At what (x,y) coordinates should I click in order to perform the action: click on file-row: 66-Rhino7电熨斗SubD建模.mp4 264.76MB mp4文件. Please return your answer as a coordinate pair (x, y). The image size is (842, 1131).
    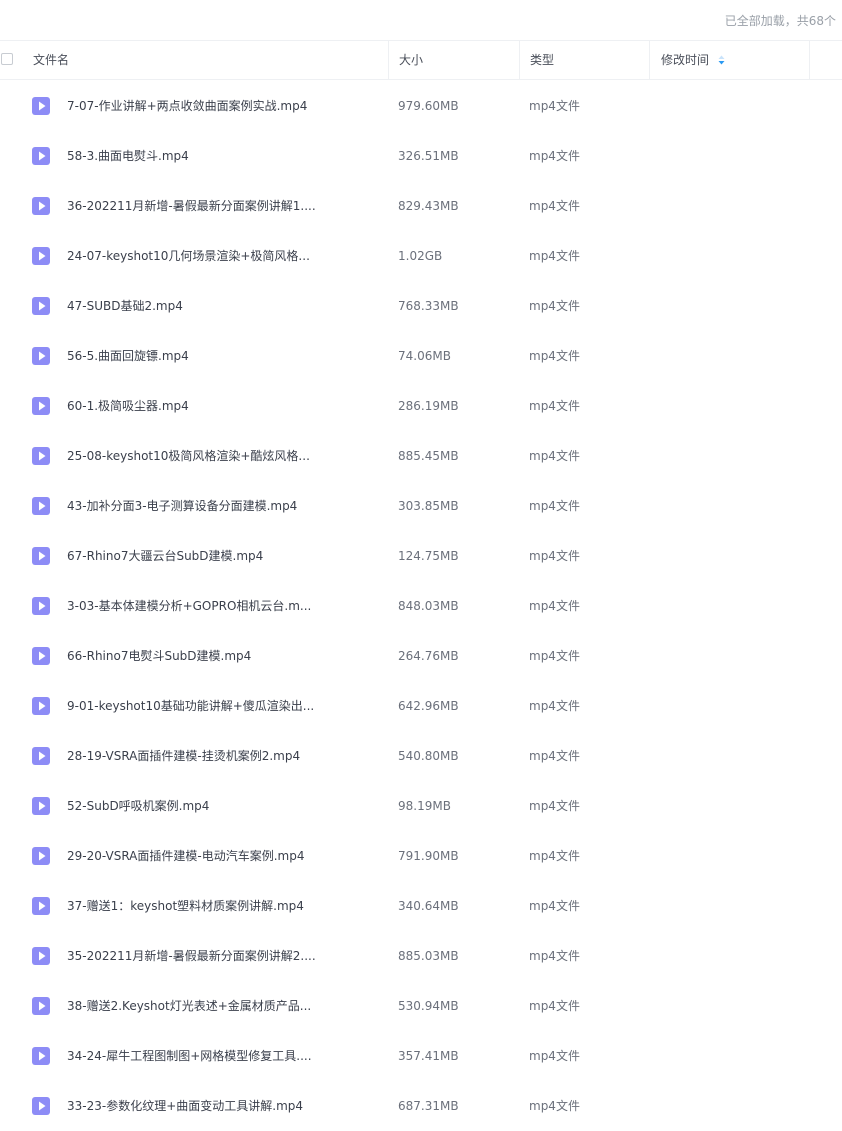
    Looking at the image, I should click on (421, 656).